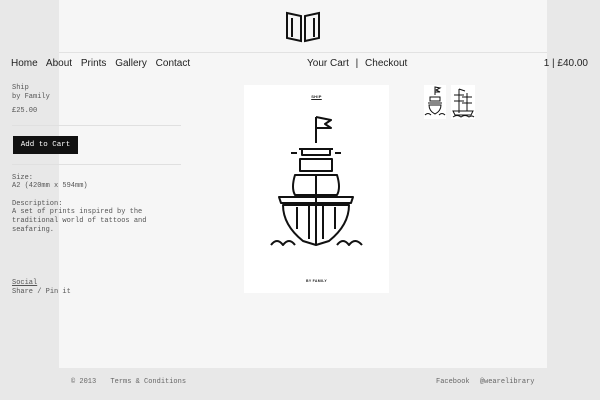 Image resolution: width=600 pixels, height=400 pixels. Describe the element at coordinates (20, 88) in the screenshot. I see `product-name: Ship` at that location.